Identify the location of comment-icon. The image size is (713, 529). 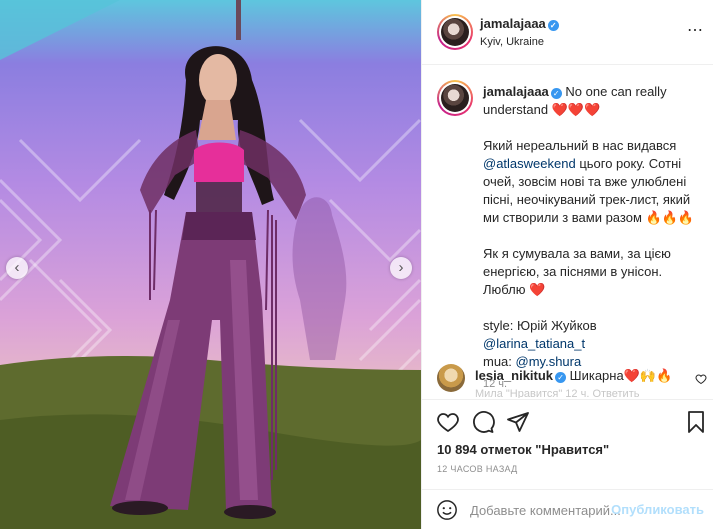
(483, 422).